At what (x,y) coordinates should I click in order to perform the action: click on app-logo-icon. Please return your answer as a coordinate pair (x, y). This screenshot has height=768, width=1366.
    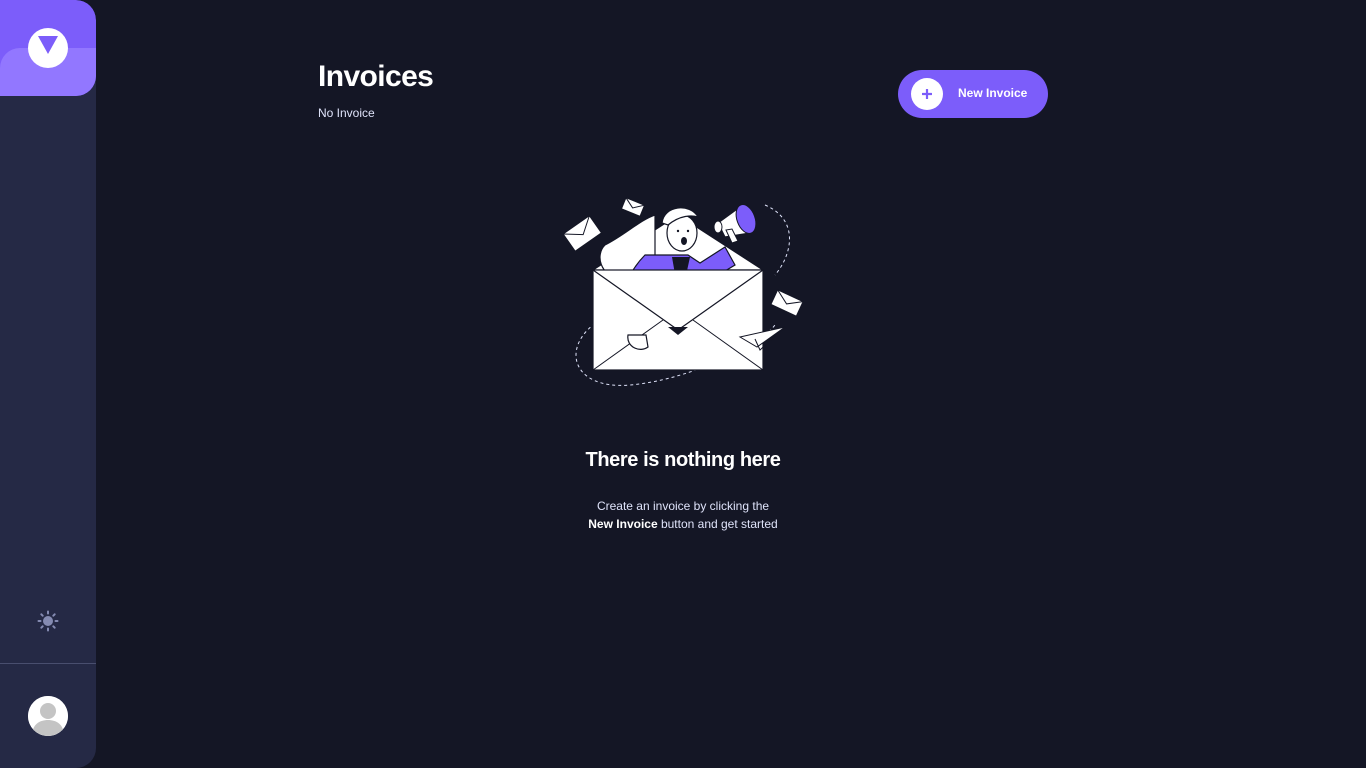
    Looking at the image, I should click on (48, 48).